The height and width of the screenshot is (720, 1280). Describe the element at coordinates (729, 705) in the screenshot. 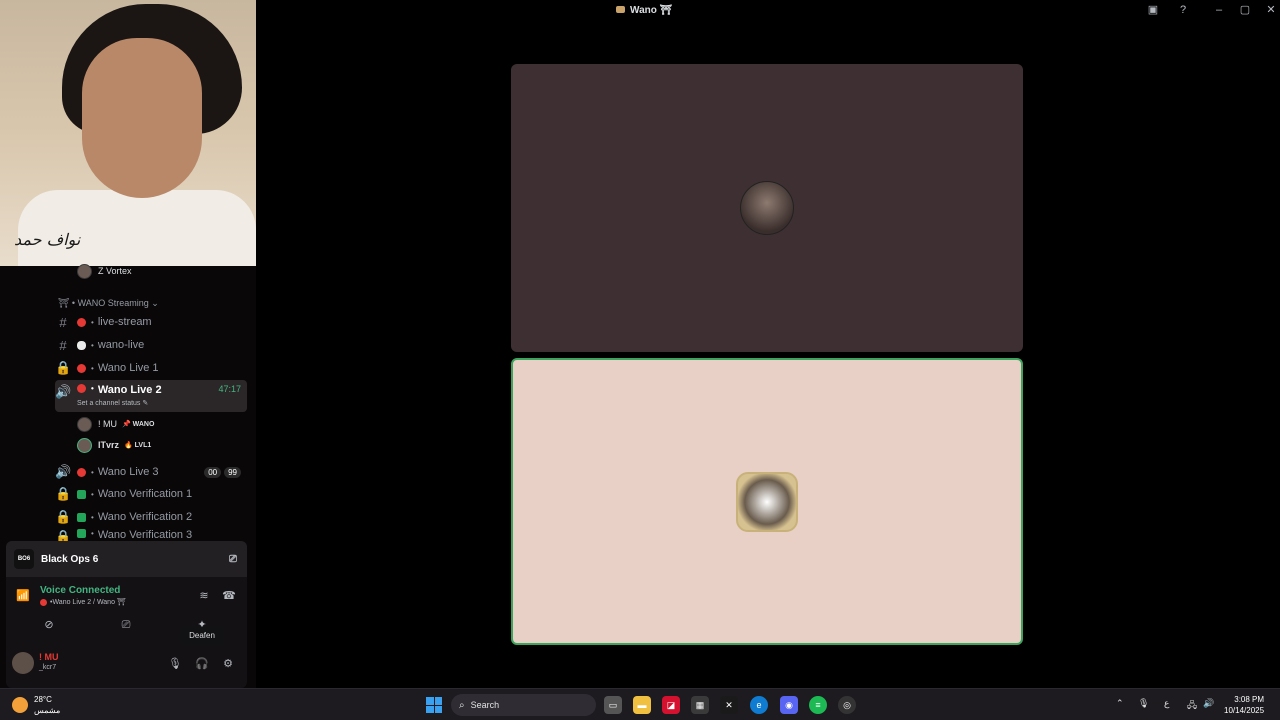

I see `xbox-icon: ✕` at that location.